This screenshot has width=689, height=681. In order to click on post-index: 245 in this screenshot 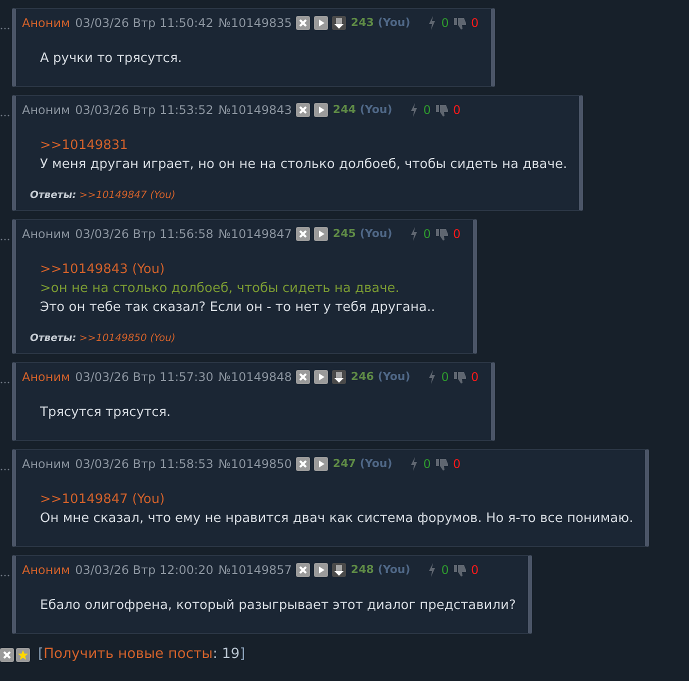, I will do `click(344, 234)`.